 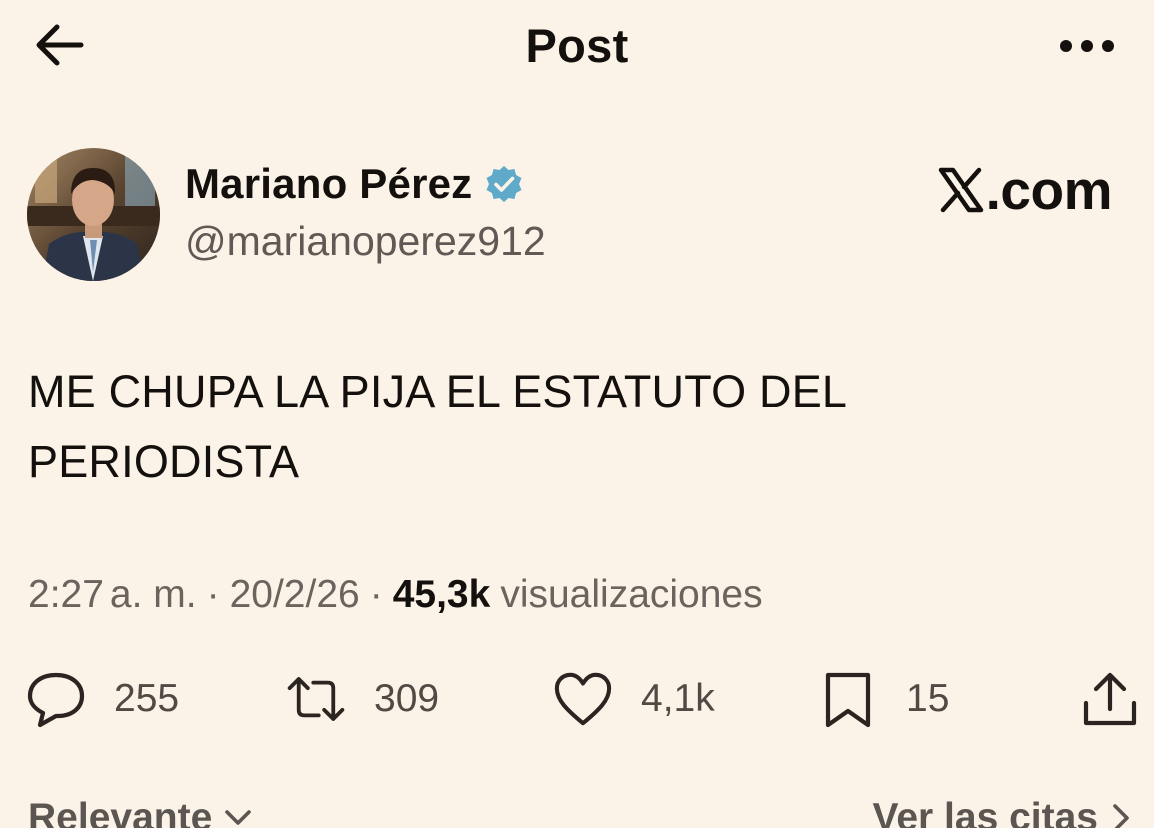 I want to click on post-date: 20/2/26, so click(x=295, y=595).